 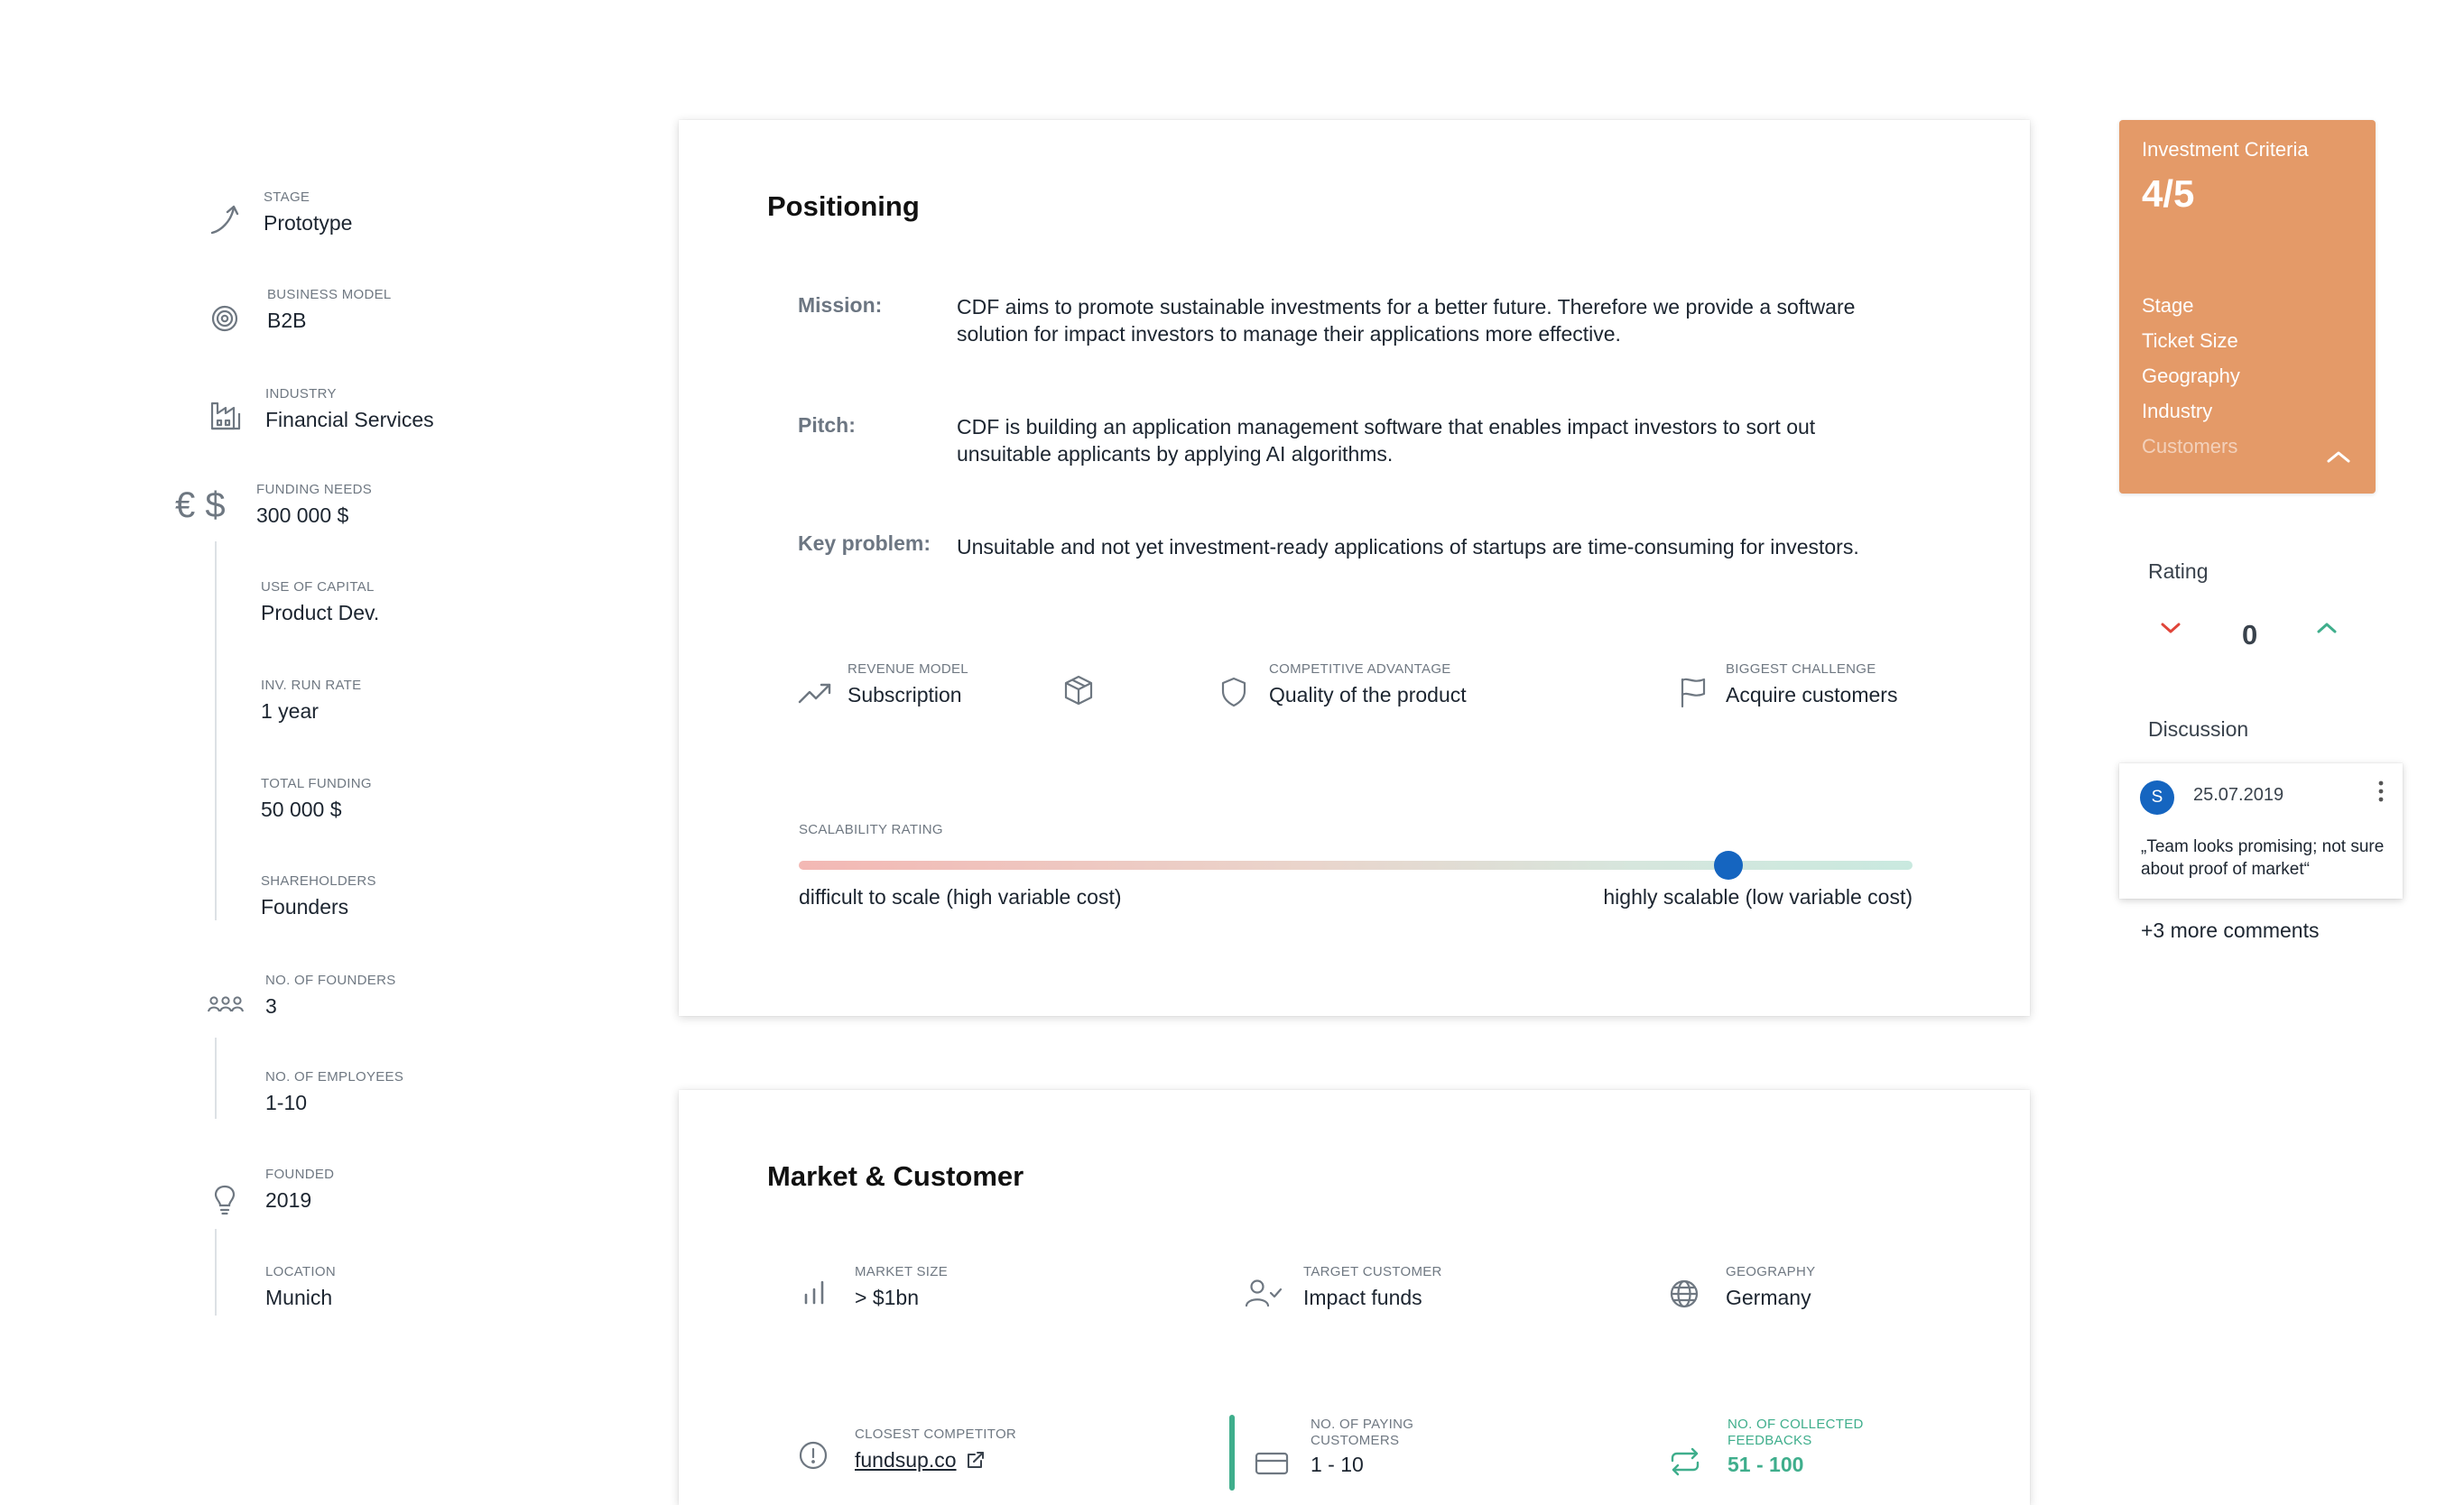 I want to click on package-icon, so click(x=1078, y=690).